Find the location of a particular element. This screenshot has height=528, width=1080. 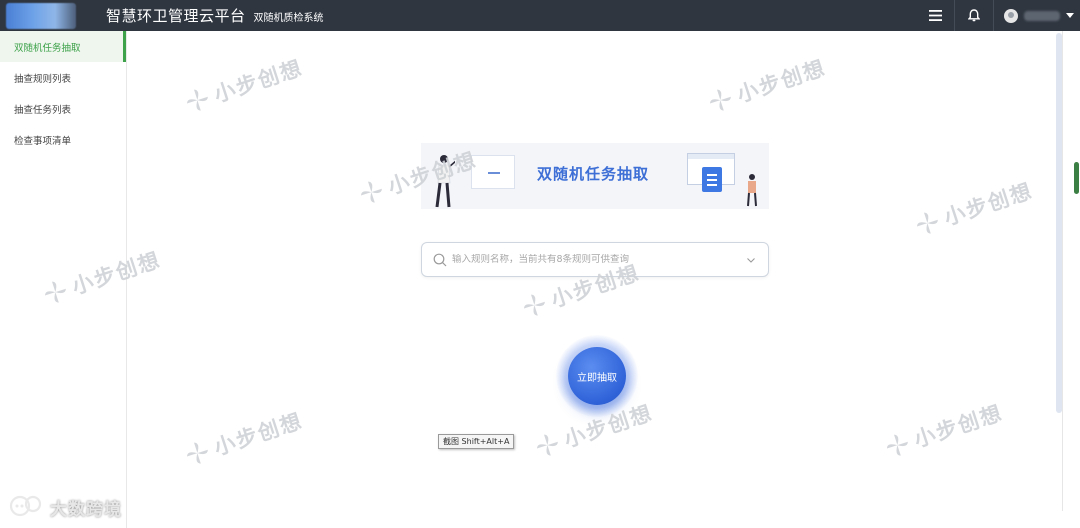

banner-card-illustration is located at coordinates (493, 172).